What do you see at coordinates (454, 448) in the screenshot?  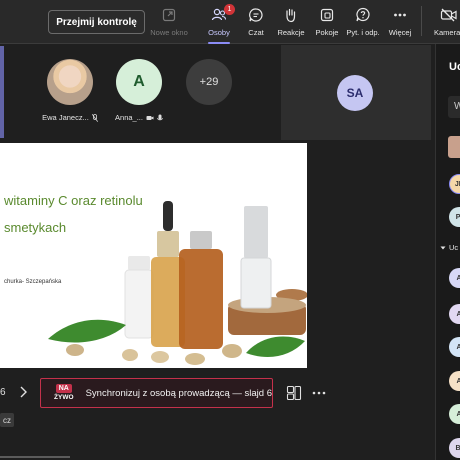 I see `panel-avatar: Bl` at bounding box center [454, 448].